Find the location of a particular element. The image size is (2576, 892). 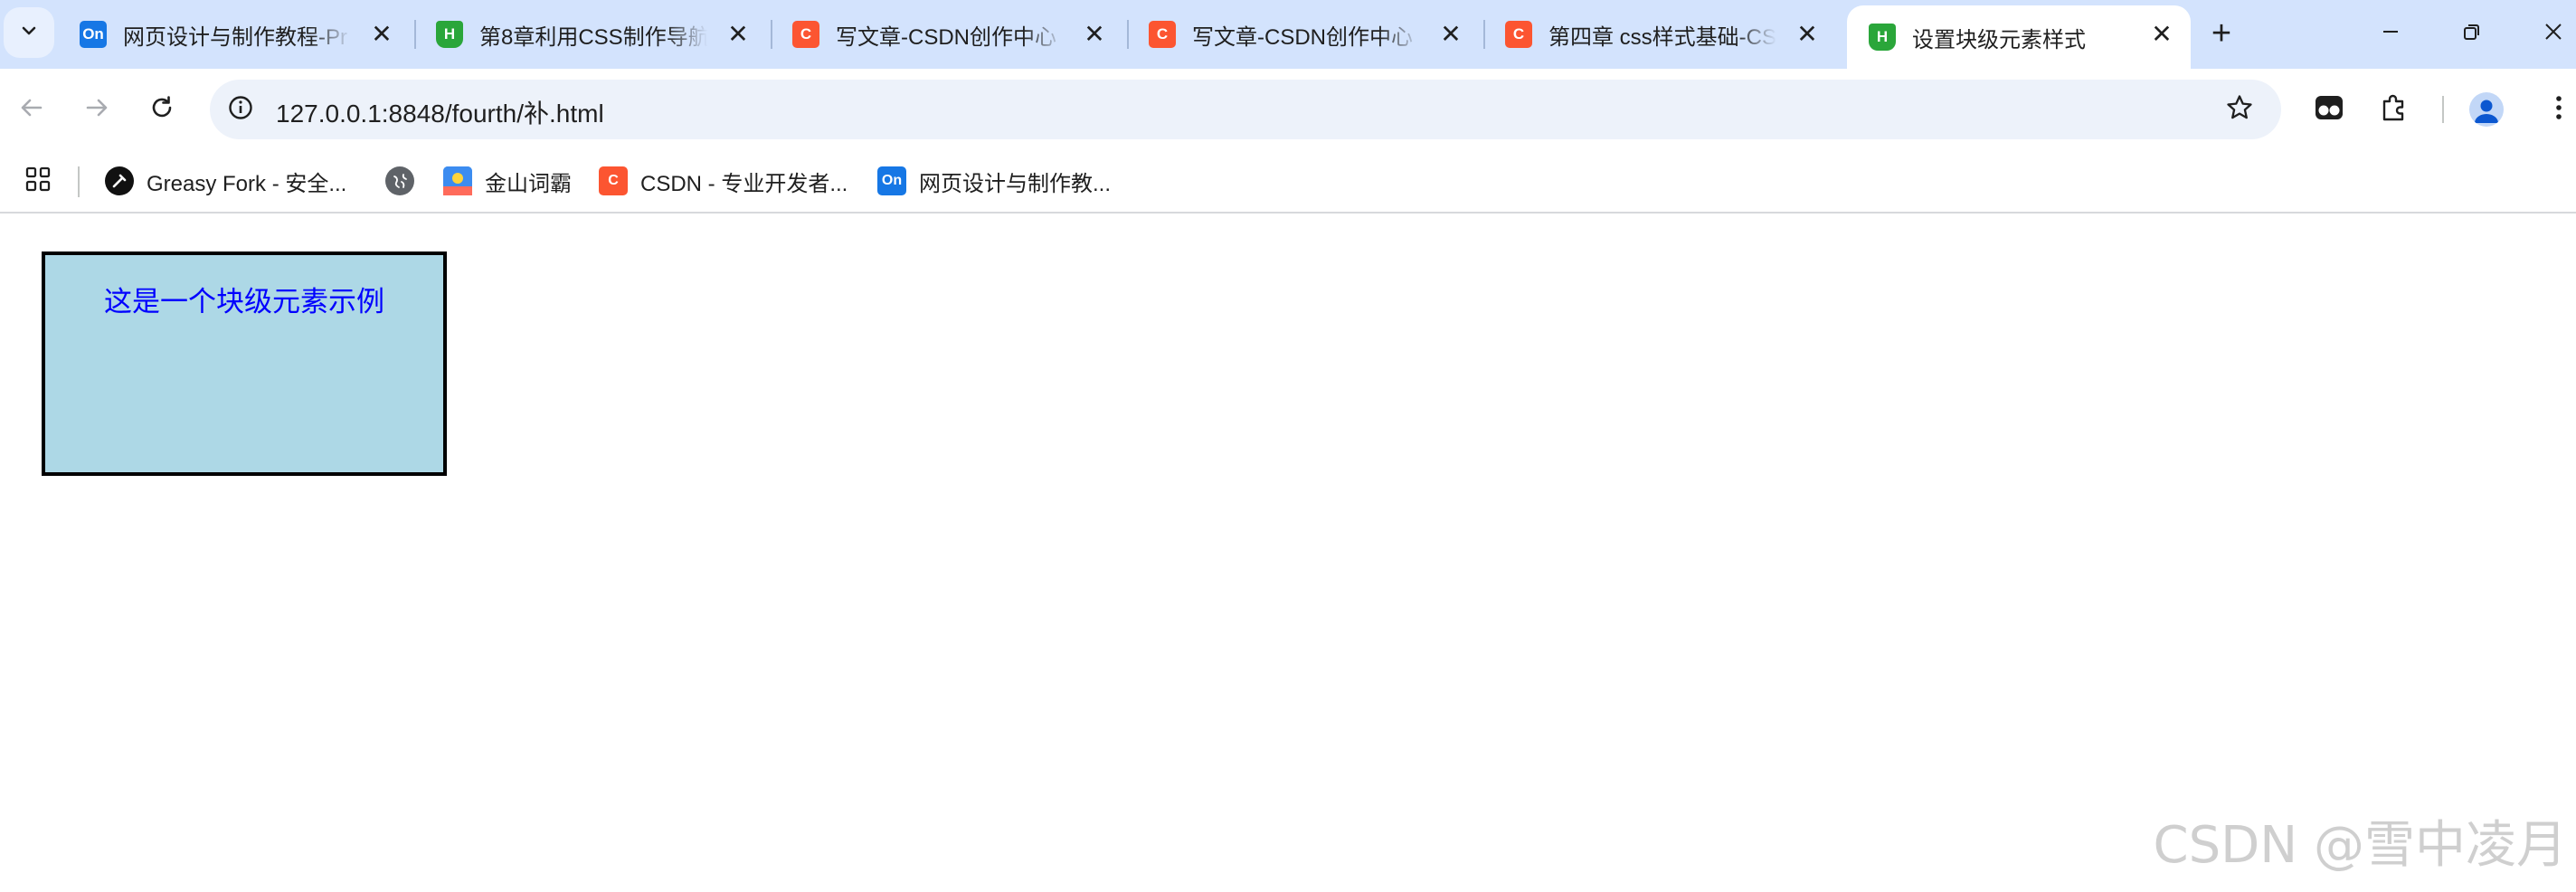

bookmark-star-button is located at coordinates (2239, 109).